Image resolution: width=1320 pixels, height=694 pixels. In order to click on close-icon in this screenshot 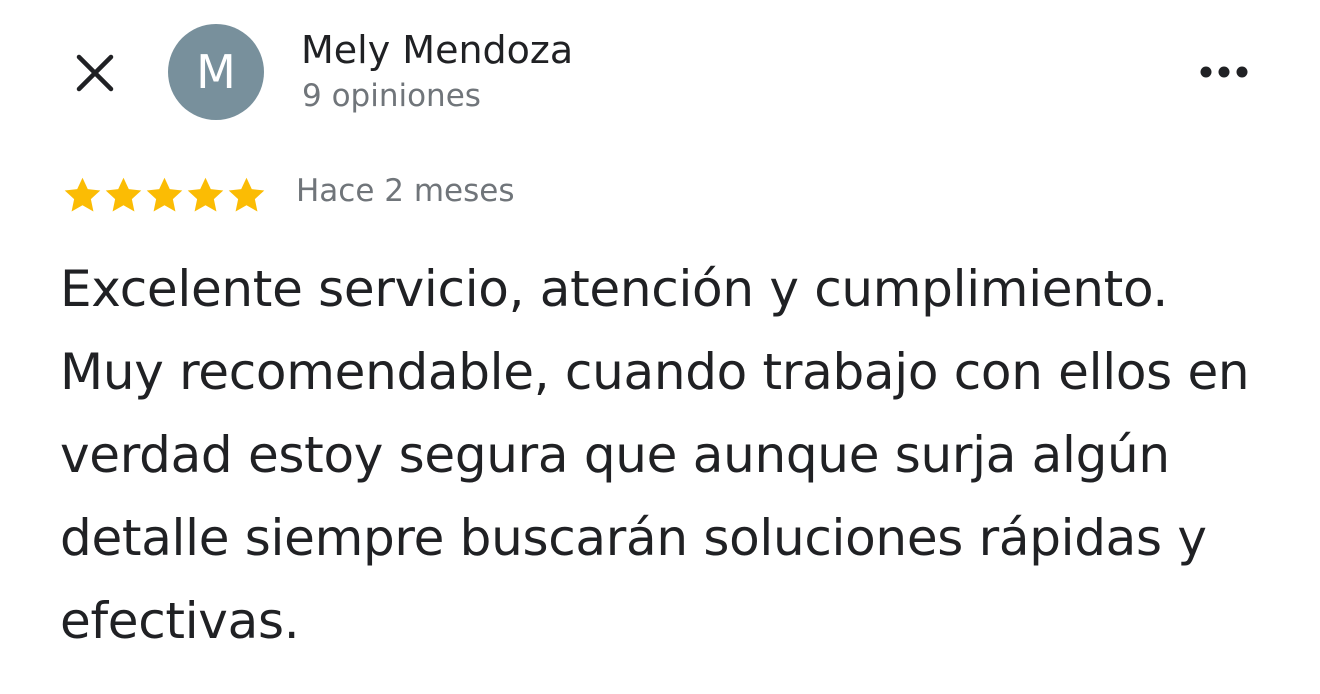, I will do `click(95, 73)`.